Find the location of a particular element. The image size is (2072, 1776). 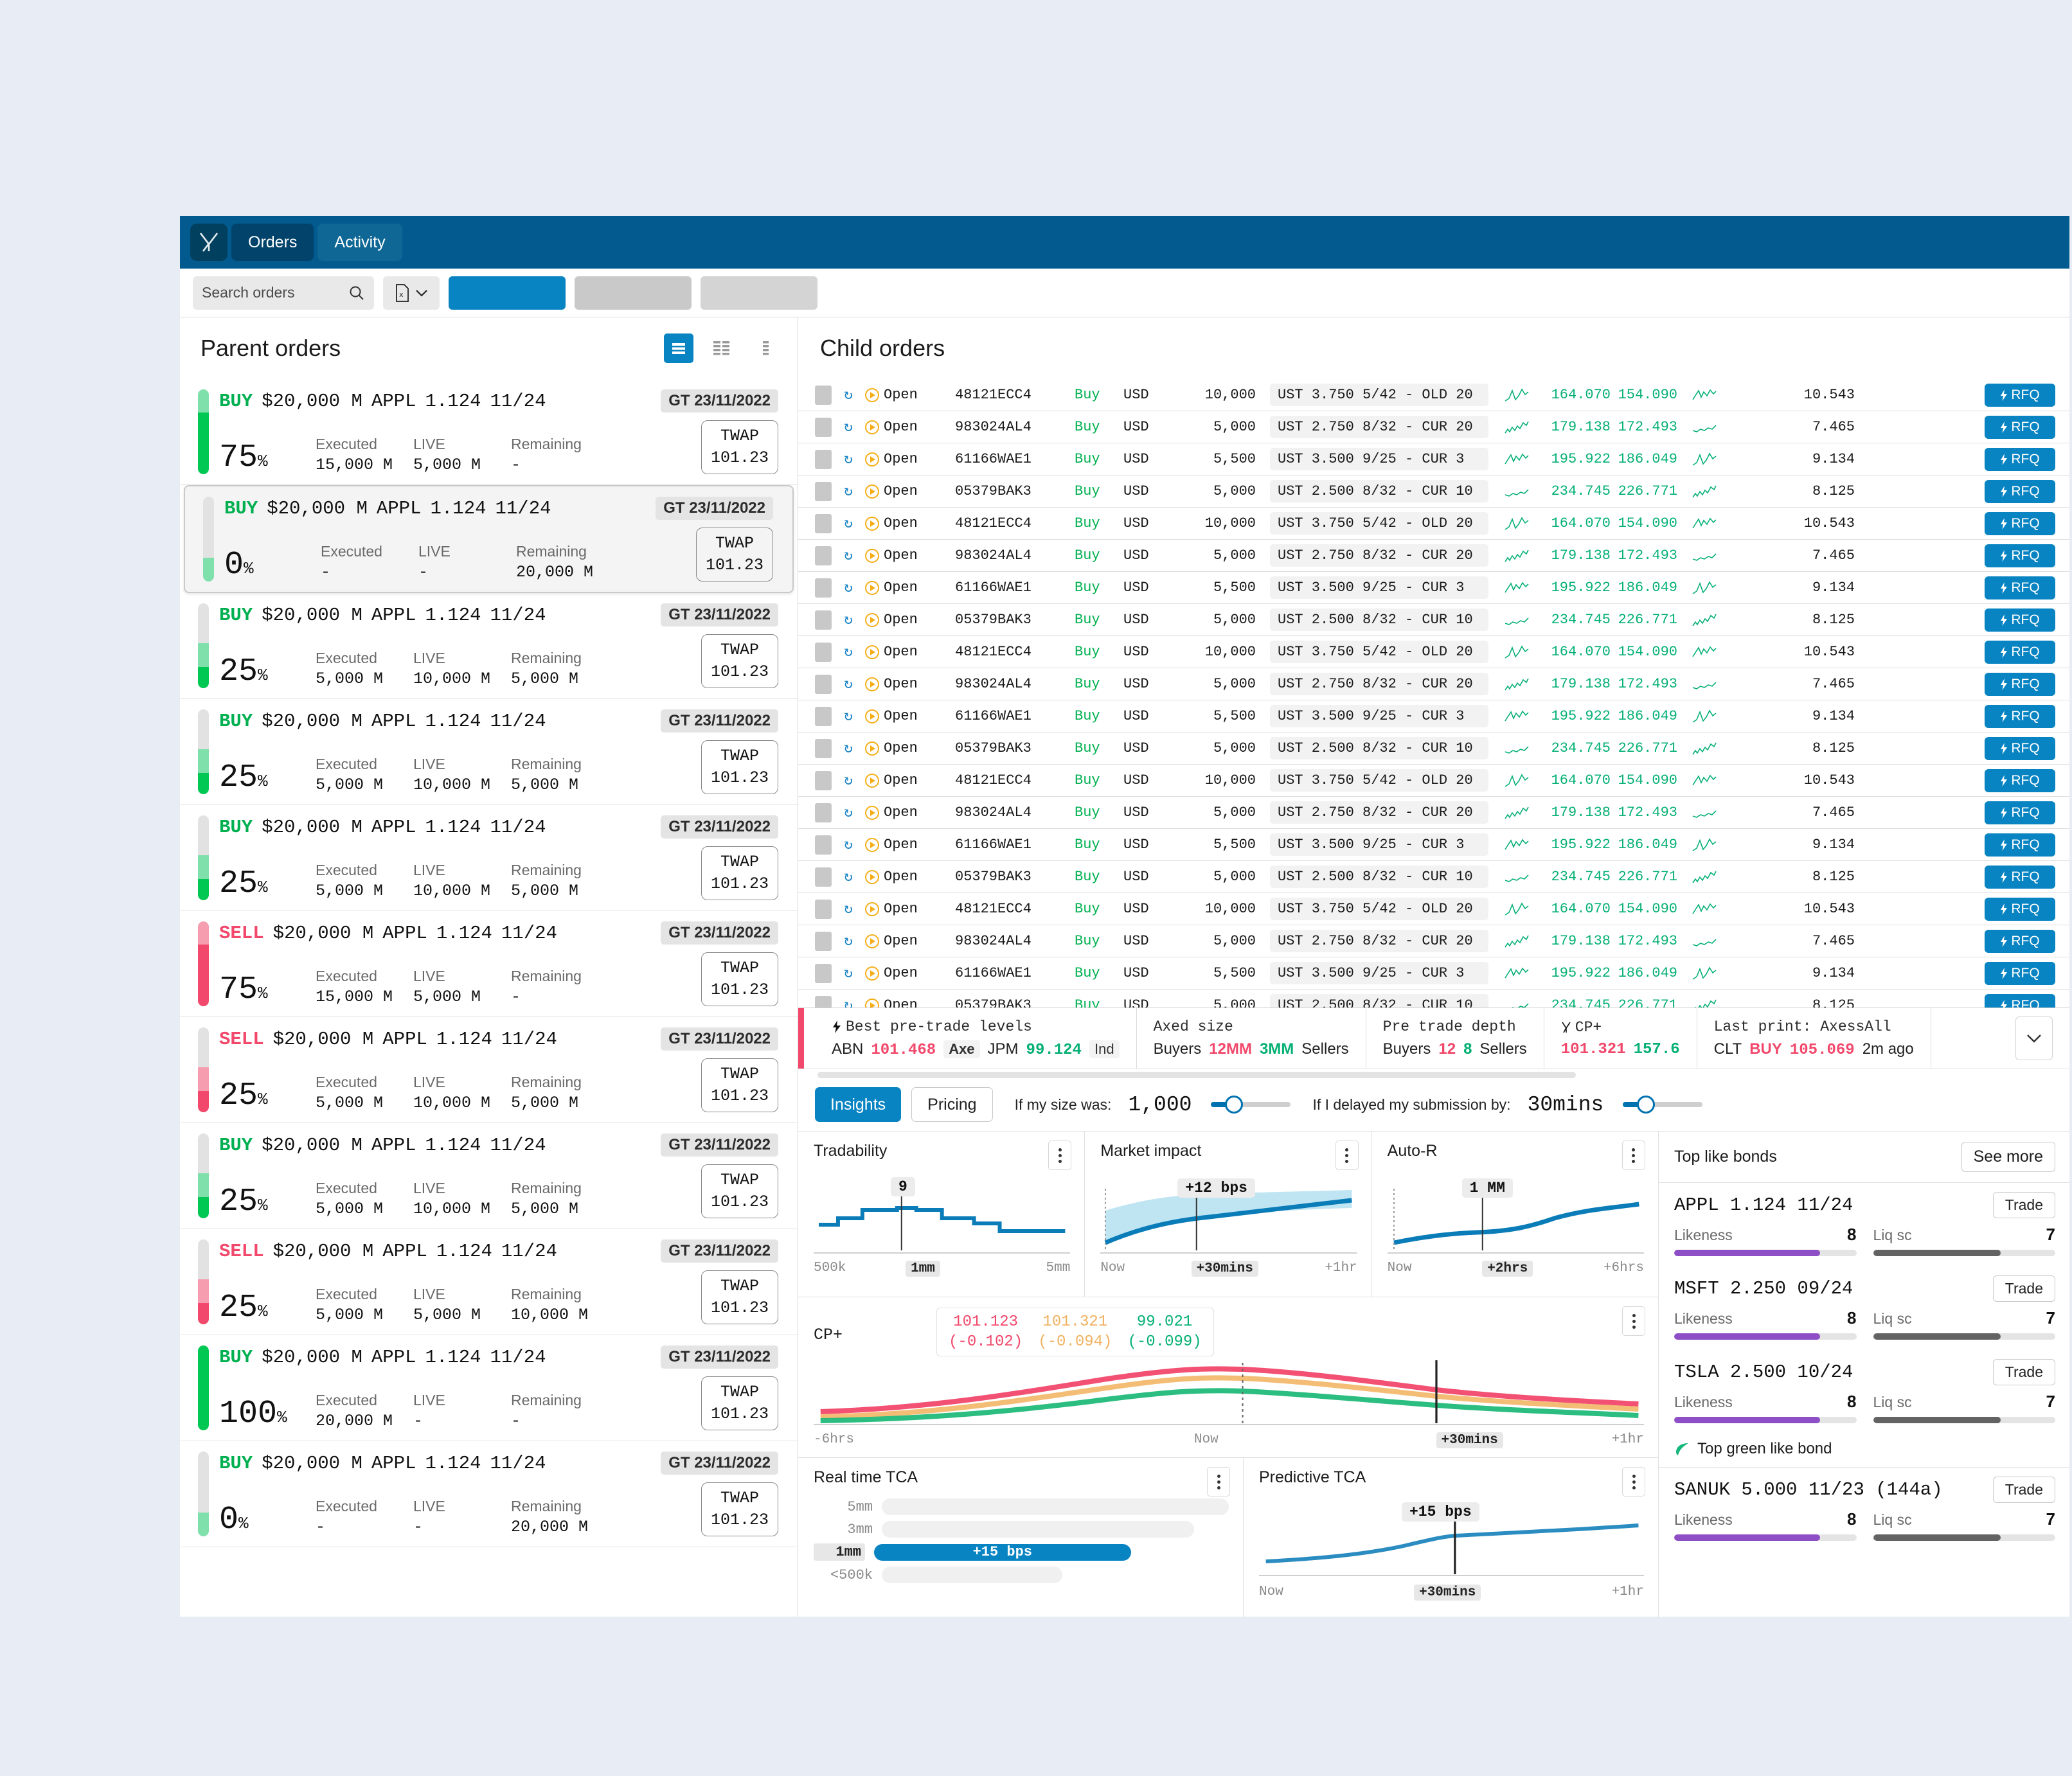

primary-action-button is located at coordinates (507, 293).